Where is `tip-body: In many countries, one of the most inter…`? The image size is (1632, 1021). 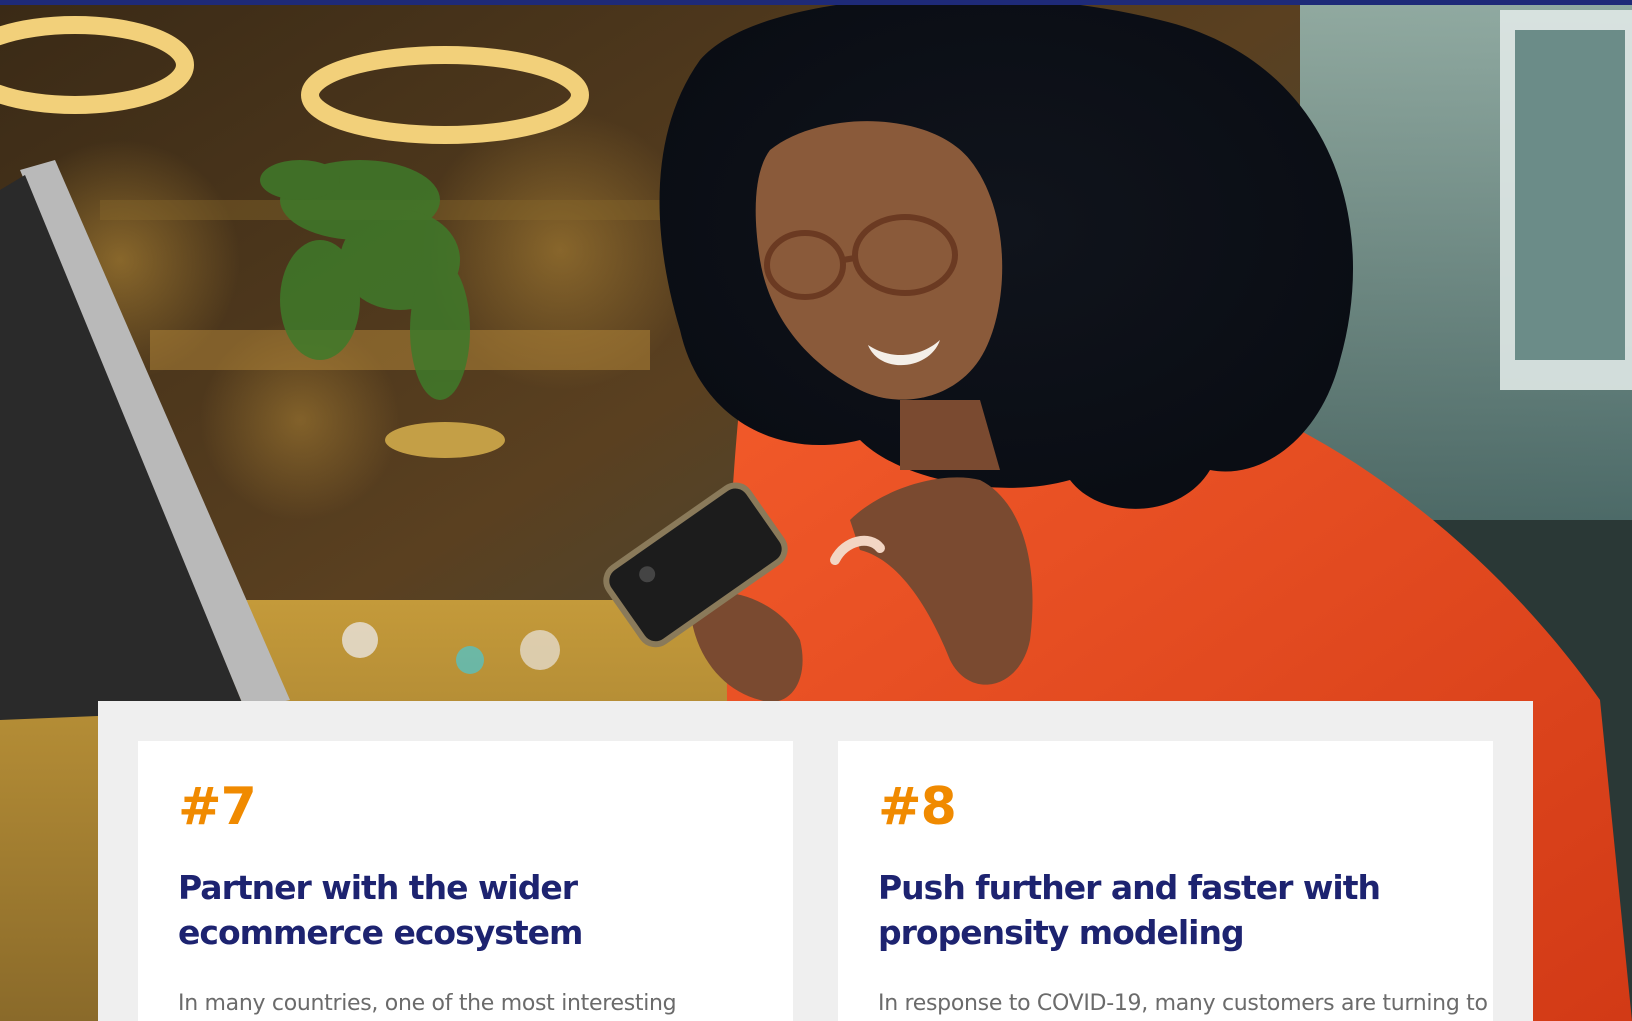 tip-body: In many countries, one of the most inter… is located at coordinates (427, 1003).